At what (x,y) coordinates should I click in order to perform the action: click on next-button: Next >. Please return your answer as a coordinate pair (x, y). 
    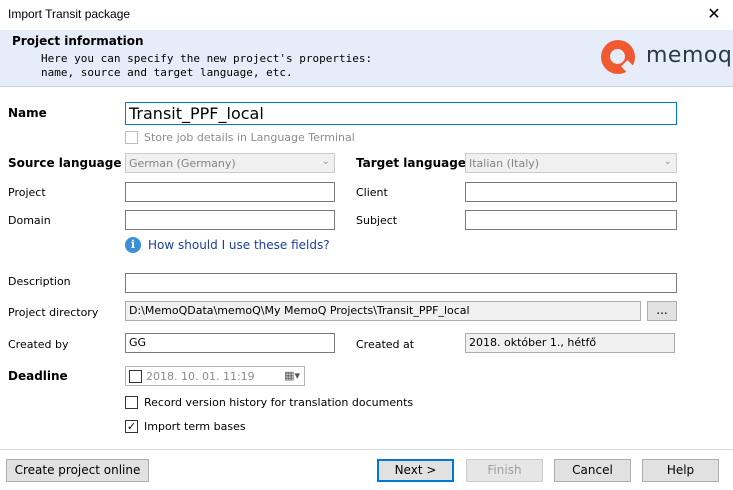
    Looking at the image, I should click on (415, 470).